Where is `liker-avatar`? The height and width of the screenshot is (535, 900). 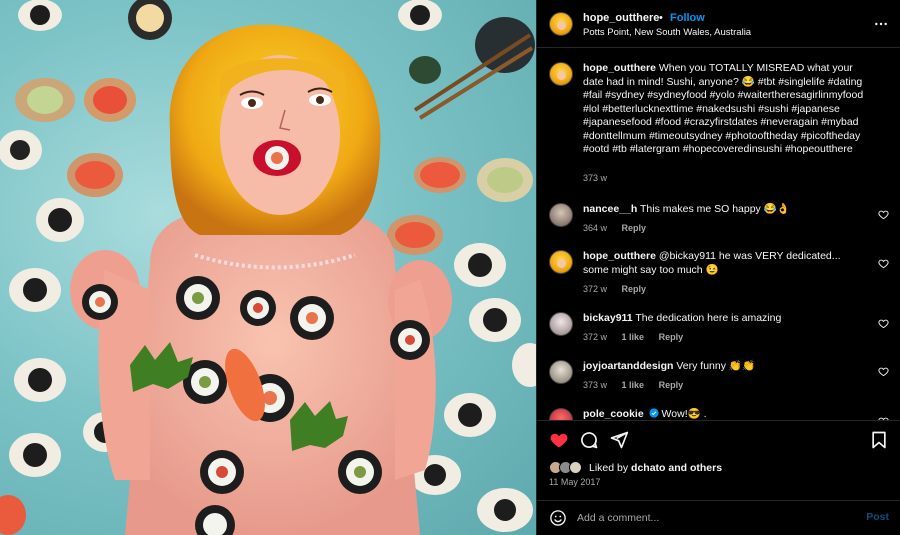
liker-avatar is located at coordinates (575, 467).